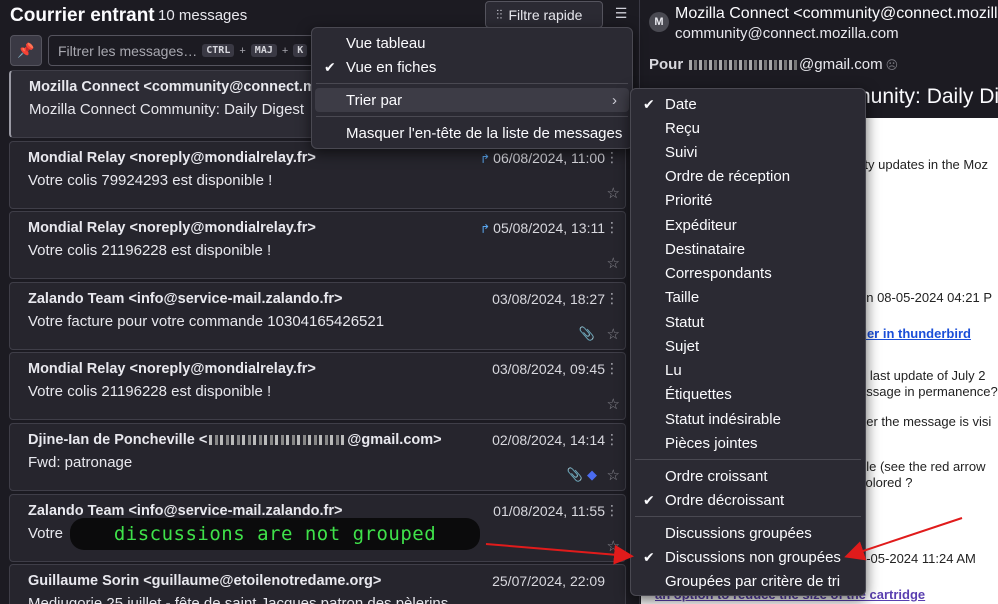  I want to click on chevron-right-icon: ›, so click(614, 100).